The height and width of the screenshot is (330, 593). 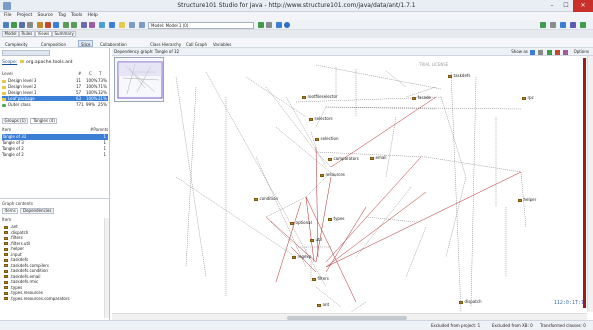 What do you see at coordinates (323, 305) in the screenshot?
I see `graph-node: ant` at bounding box center [323, 305].